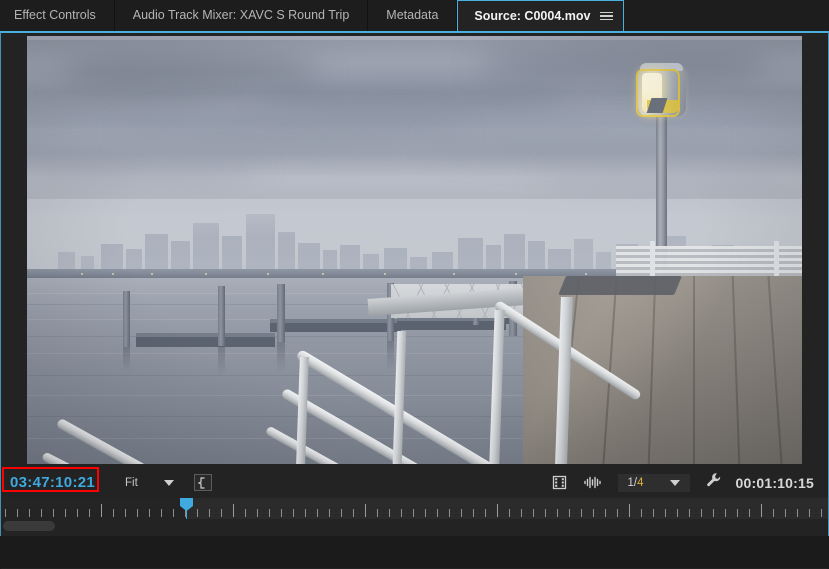 The width and height of the screenshot is (829, 569). Describe the element at coordinates (726, 15) in the screenshot. I see `tab-bar-empty-area` at that location.